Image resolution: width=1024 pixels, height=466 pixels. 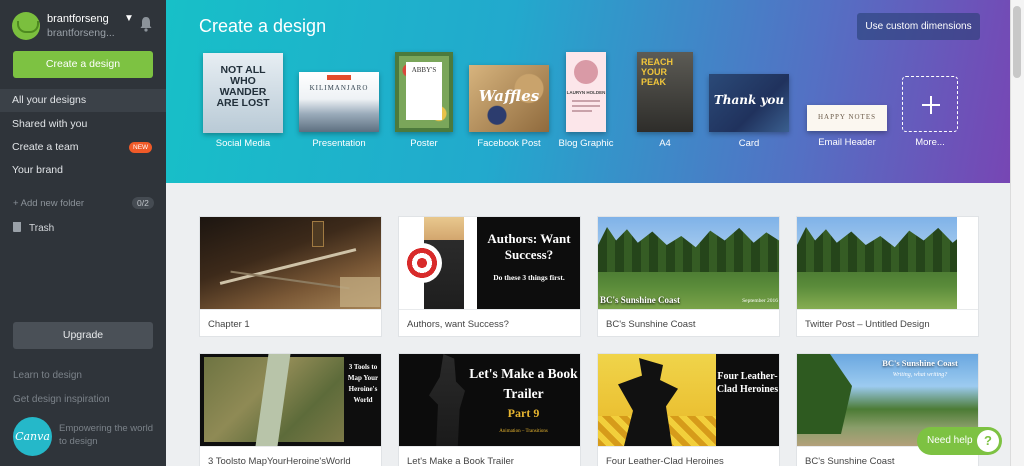 What do you see at coordinates (529, 246) in the screenshot?
I see `design-thumbnail-title: Authors: Want Success?` at bounding box center [529, 246].